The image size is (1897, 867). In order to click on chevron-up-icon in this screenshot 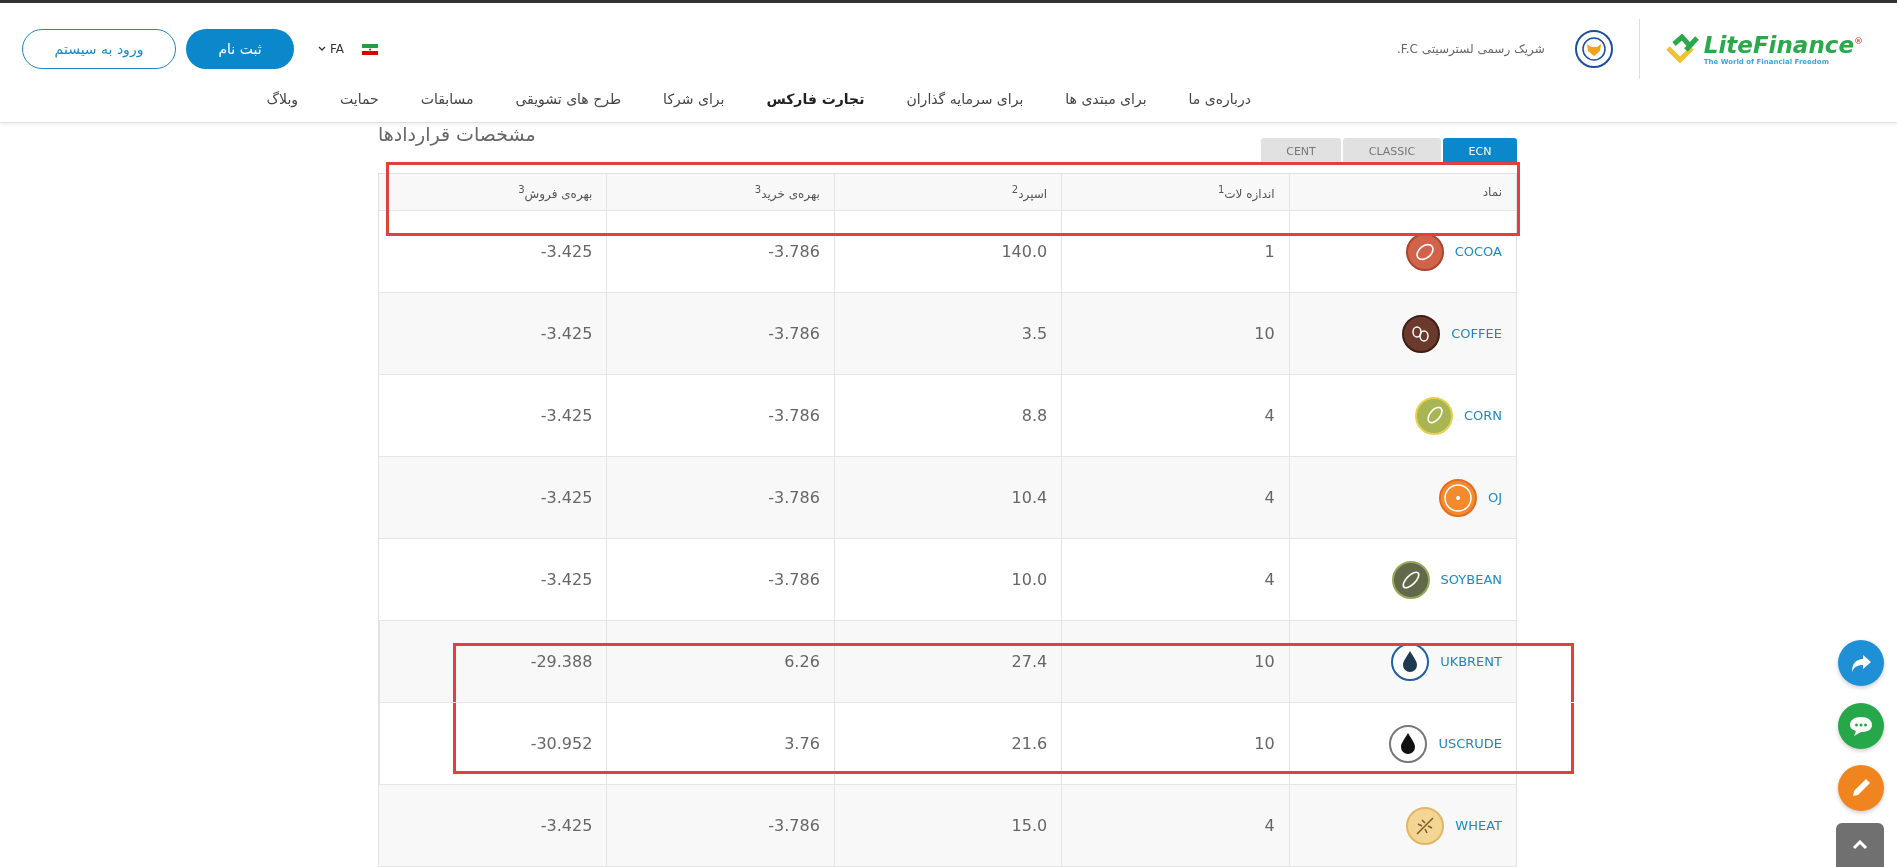, I will do `click(1860, 845)`.